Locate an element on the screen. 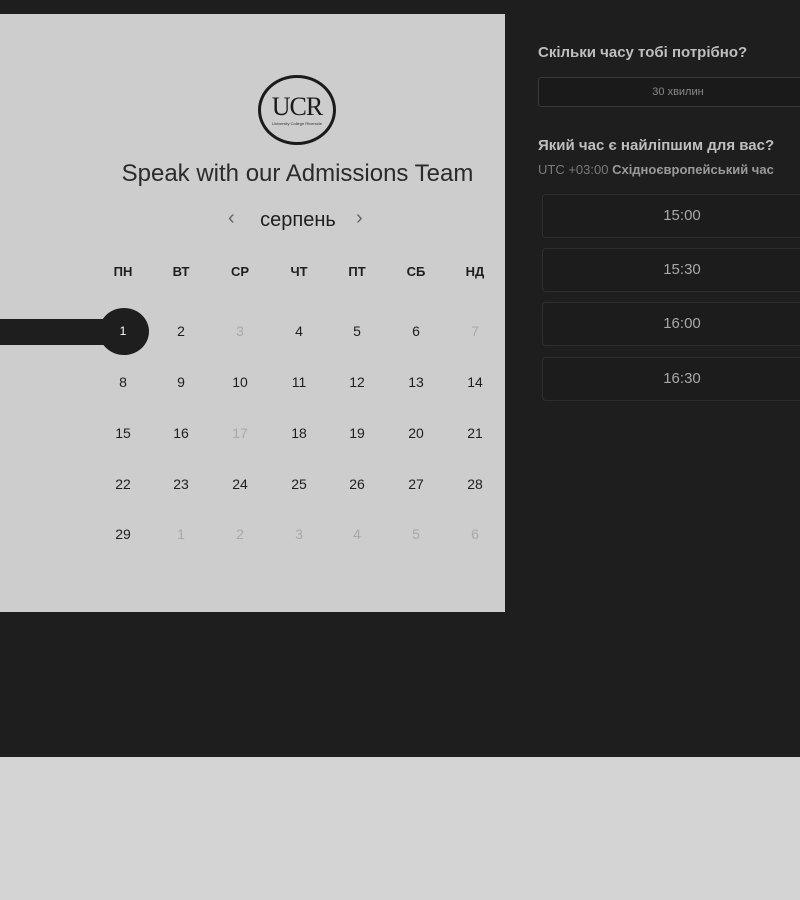 Image resolution: width=800 pixels, height=900 pixels. calendar-day: 28 is located at coordinates (475, 484).